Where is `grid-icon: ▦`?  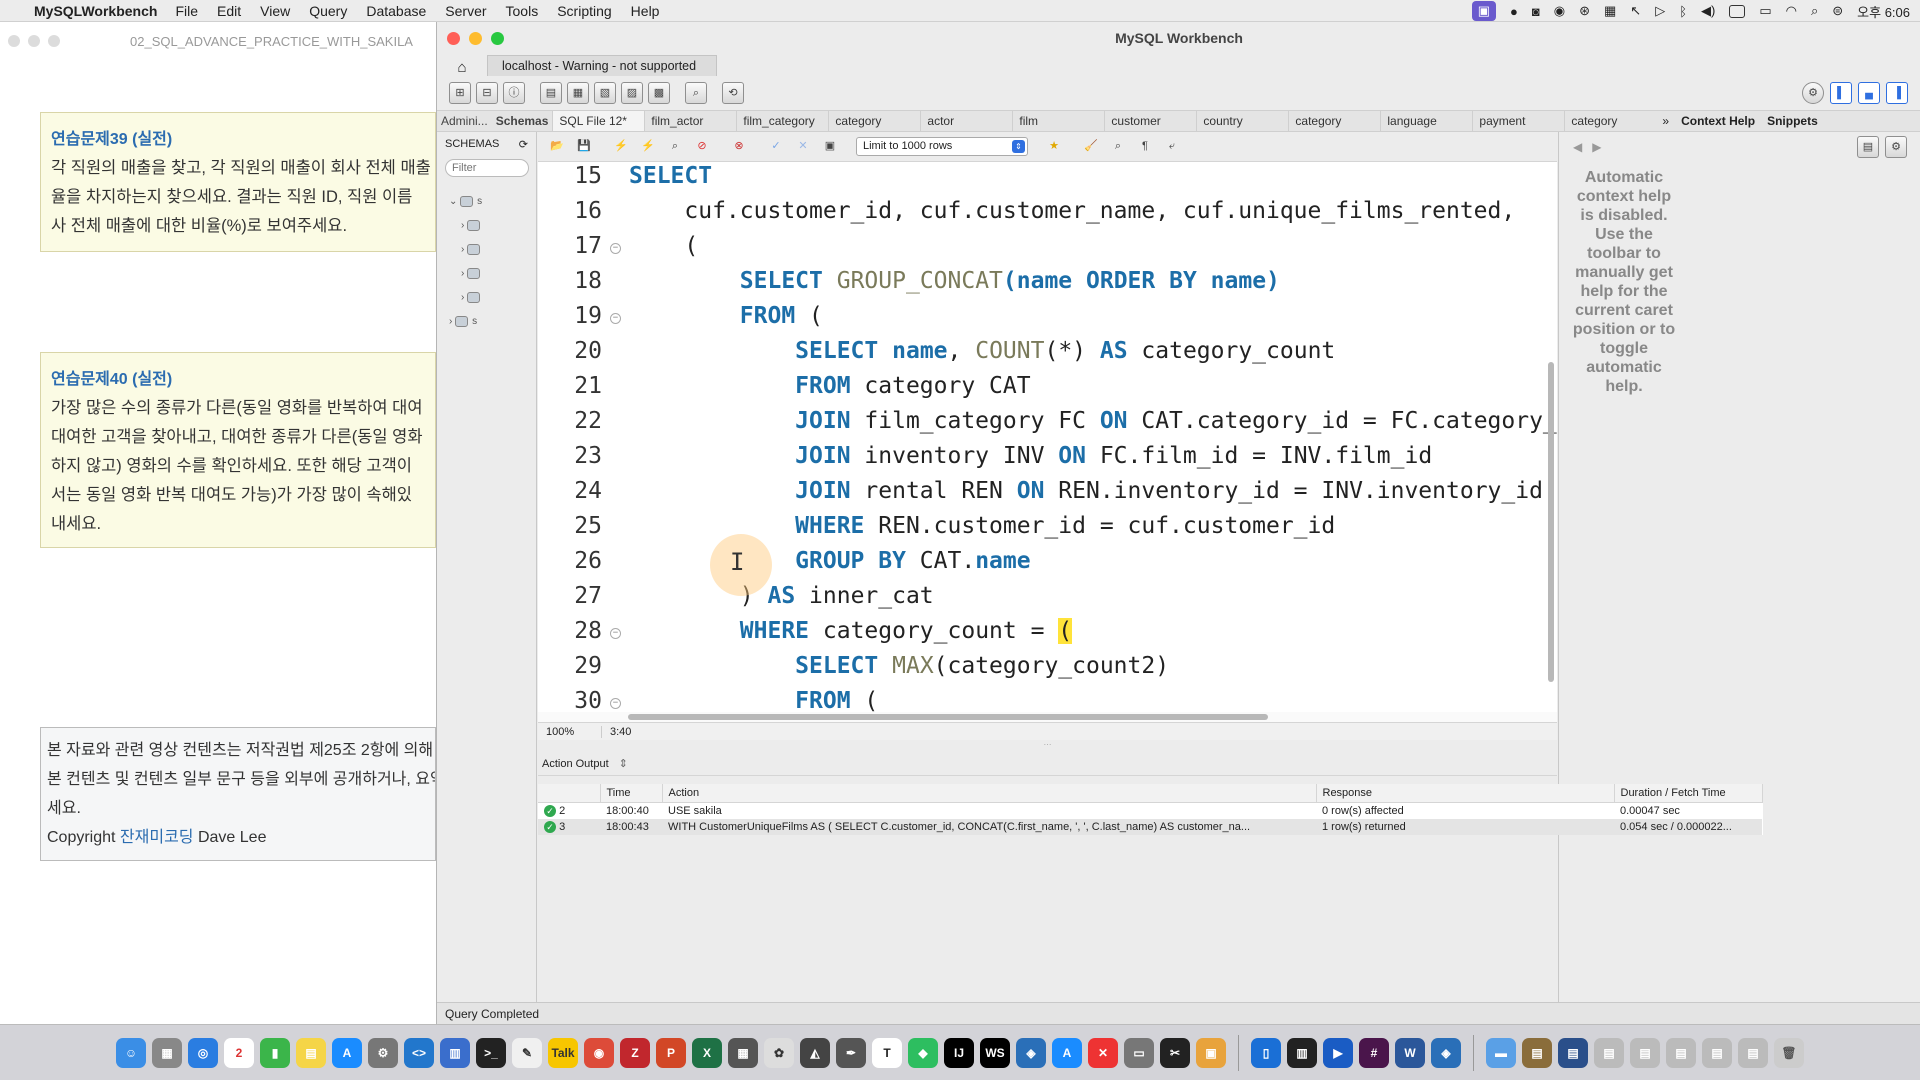
grid-icon: ▦ is located at coordinates (1610, 11).